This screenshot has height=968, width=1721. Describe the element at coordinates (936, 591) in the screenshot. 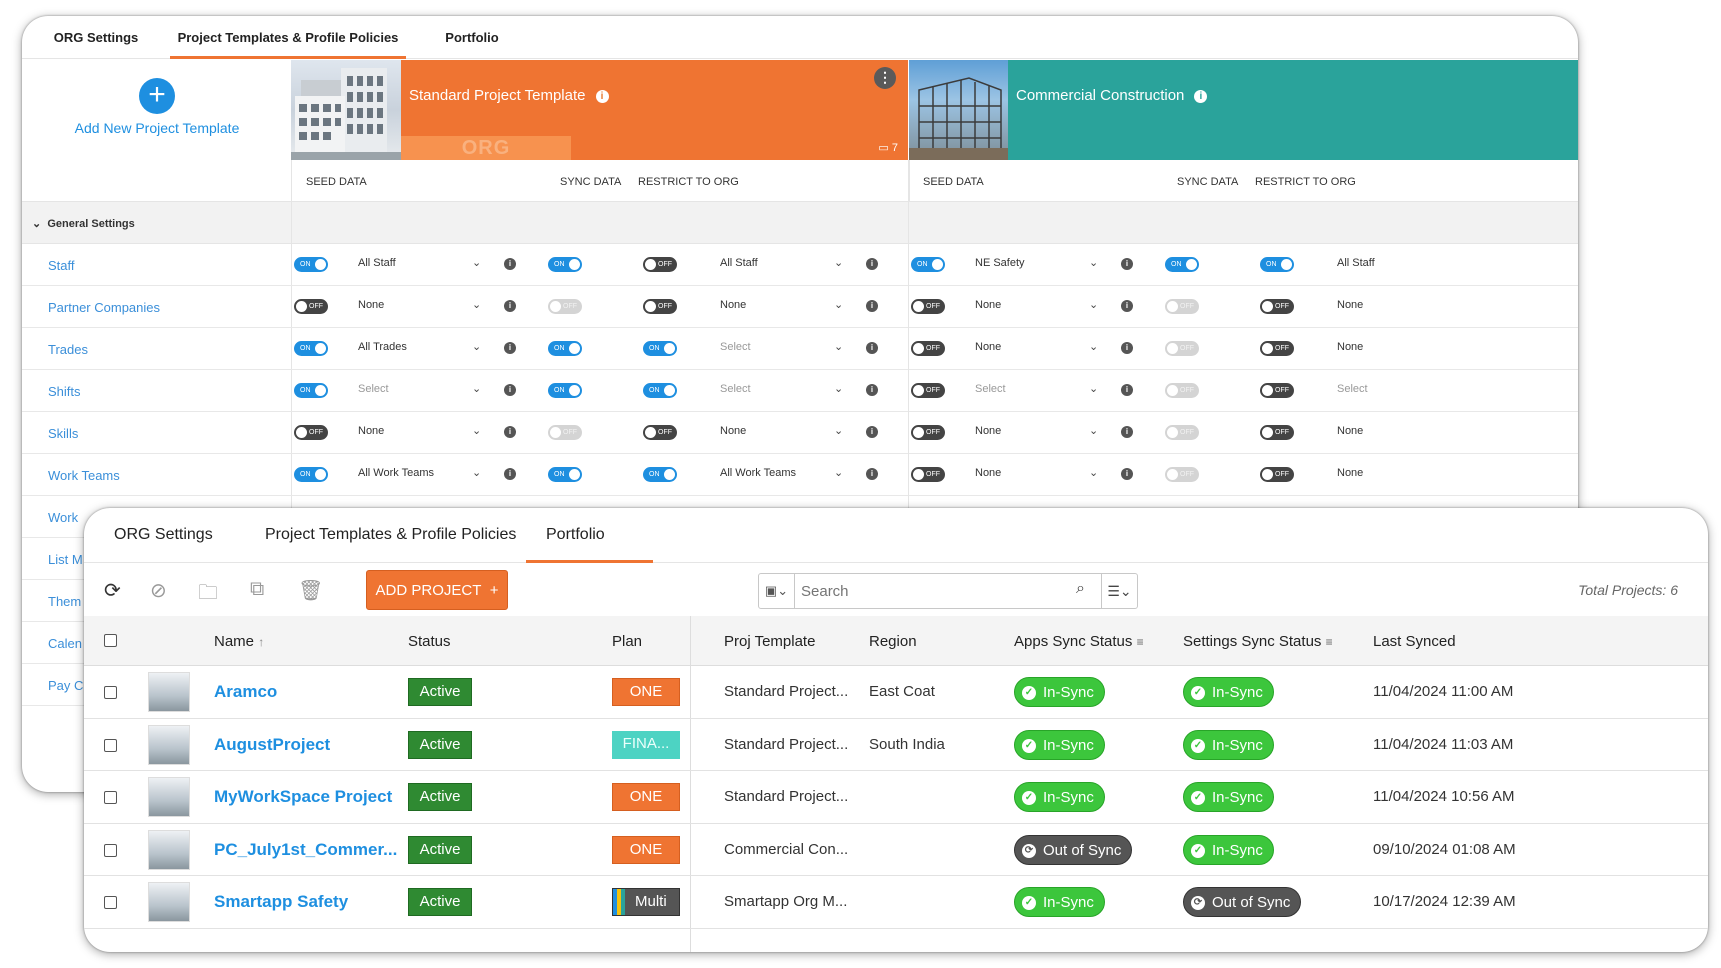

I see `search-input` at that location.